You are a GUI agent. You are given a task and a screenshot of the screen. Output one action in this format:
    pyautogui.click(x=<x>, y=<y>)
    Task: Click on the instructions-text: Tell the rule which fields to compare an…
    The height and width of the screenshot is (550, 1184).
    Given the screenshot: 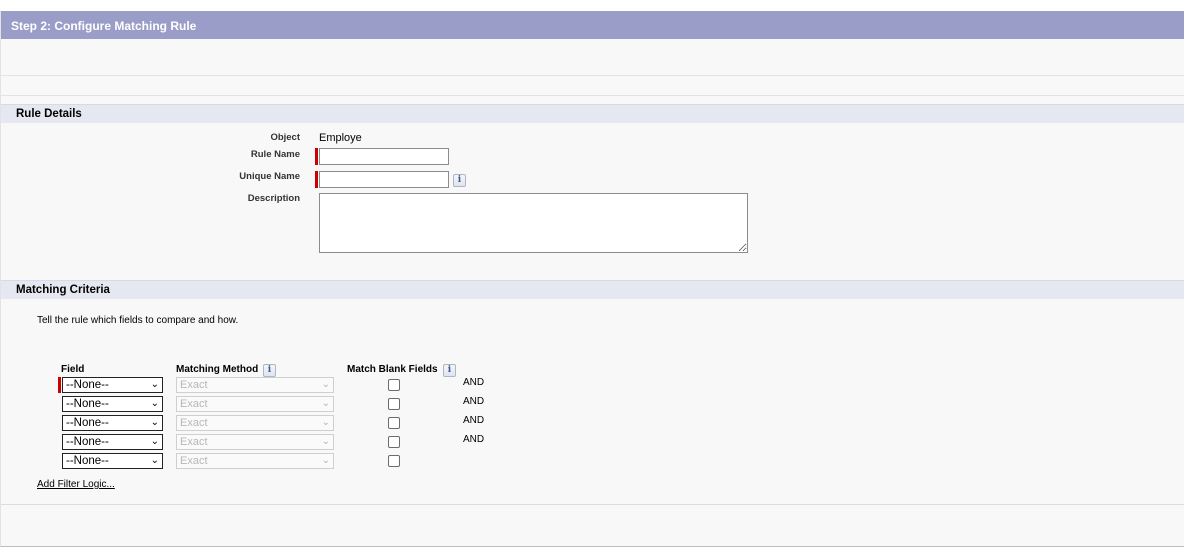 What is the action you would take?
    pyautogui.click(x=138, y=320)
    